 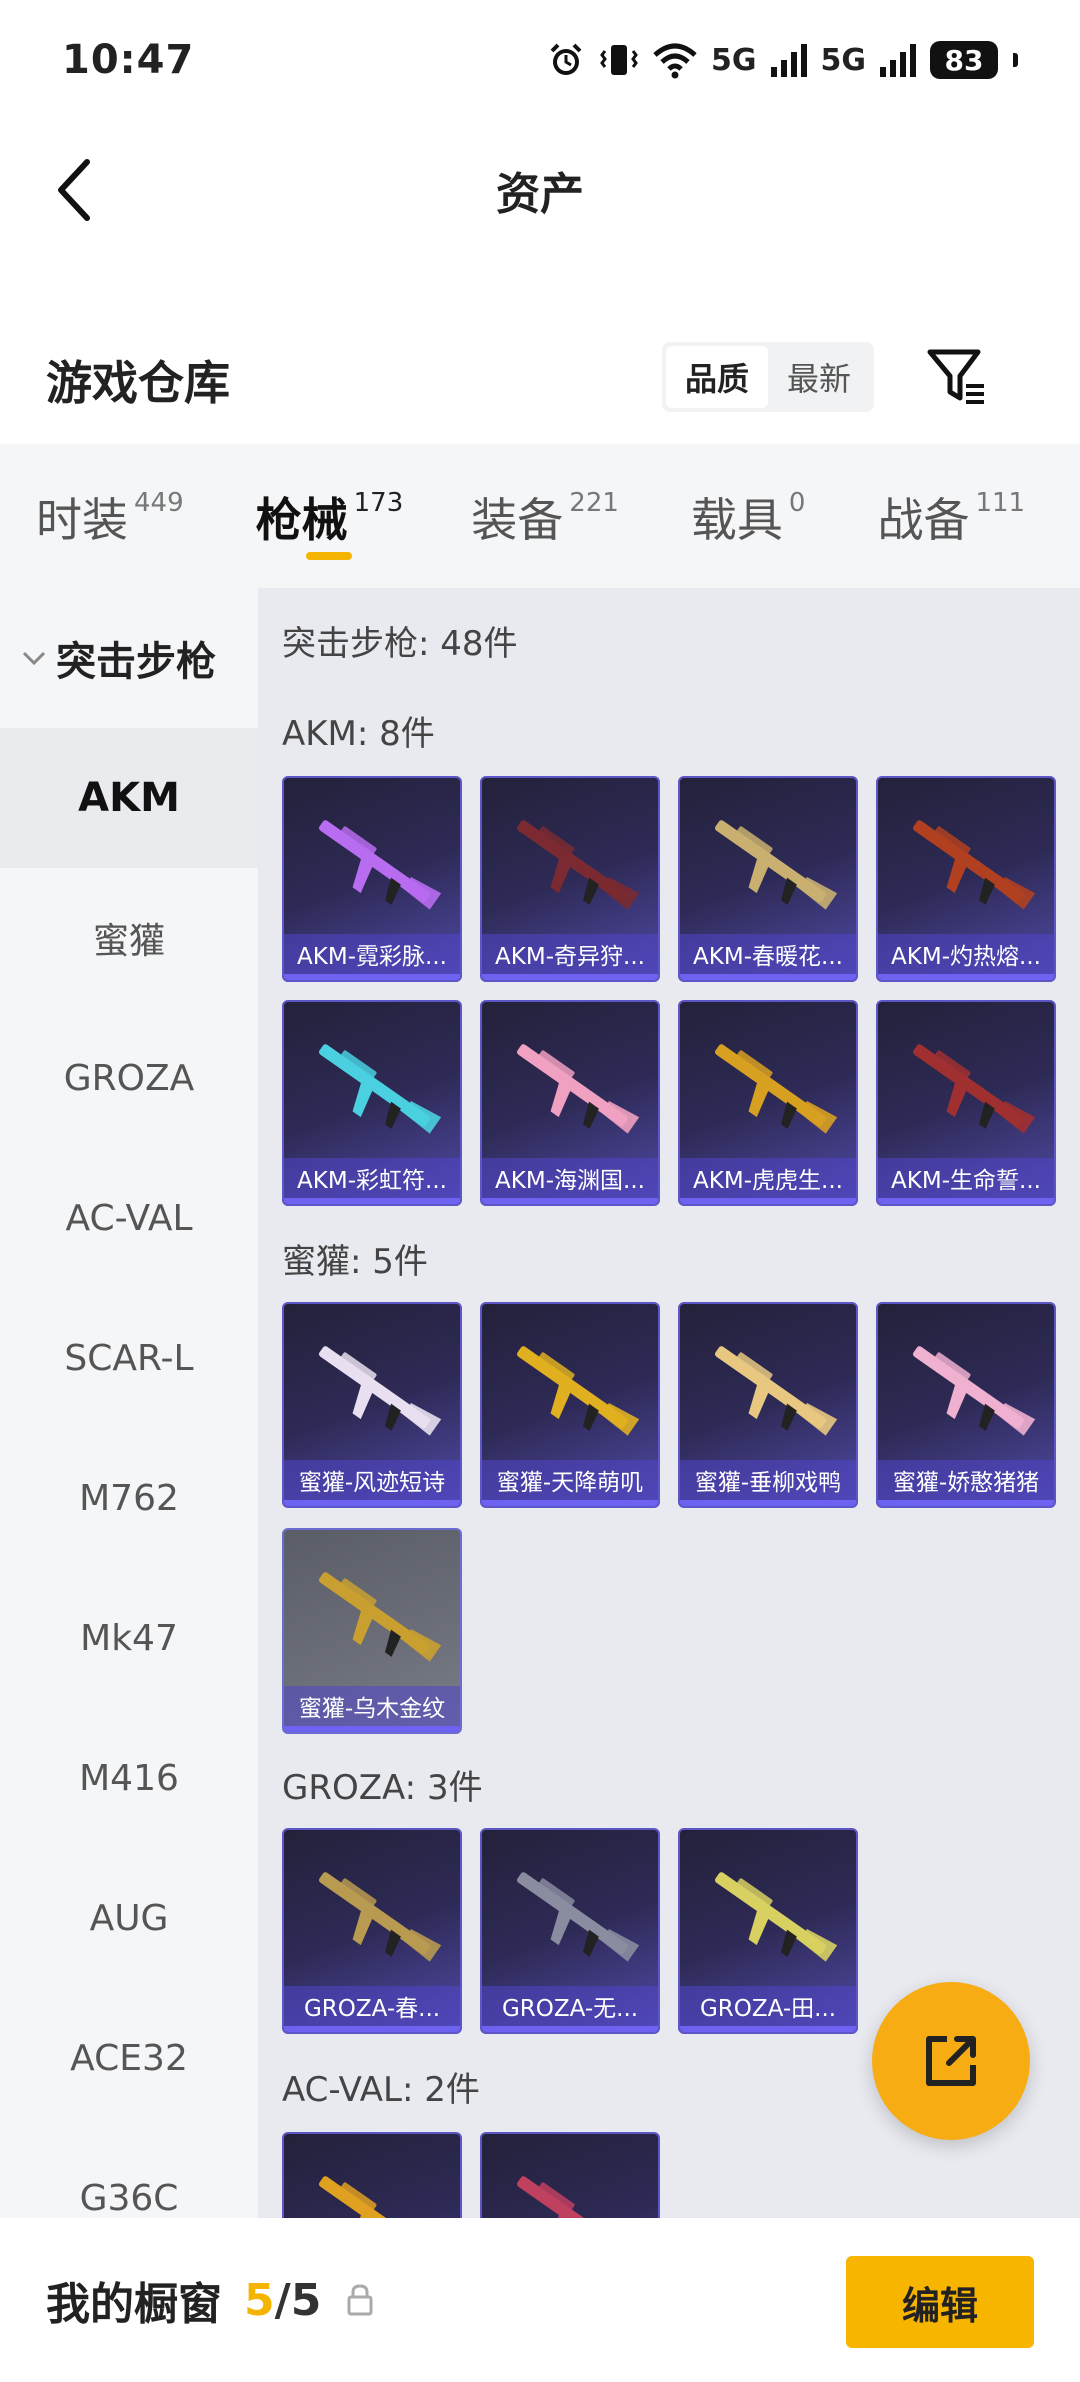 I want to click on edit-button: 编辑, so click(x=940, y=2302).